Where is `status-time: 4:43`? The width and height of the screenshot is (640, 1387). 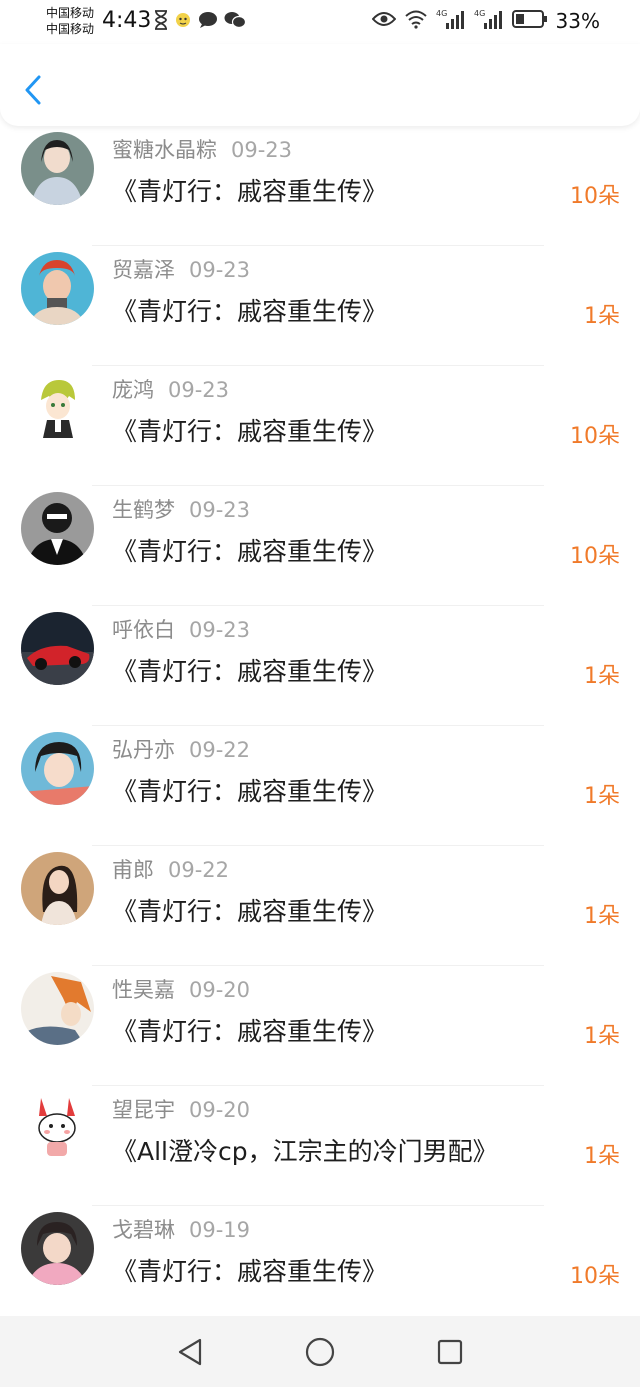 status-time: 4:43 is located at coordinates (127, 20).